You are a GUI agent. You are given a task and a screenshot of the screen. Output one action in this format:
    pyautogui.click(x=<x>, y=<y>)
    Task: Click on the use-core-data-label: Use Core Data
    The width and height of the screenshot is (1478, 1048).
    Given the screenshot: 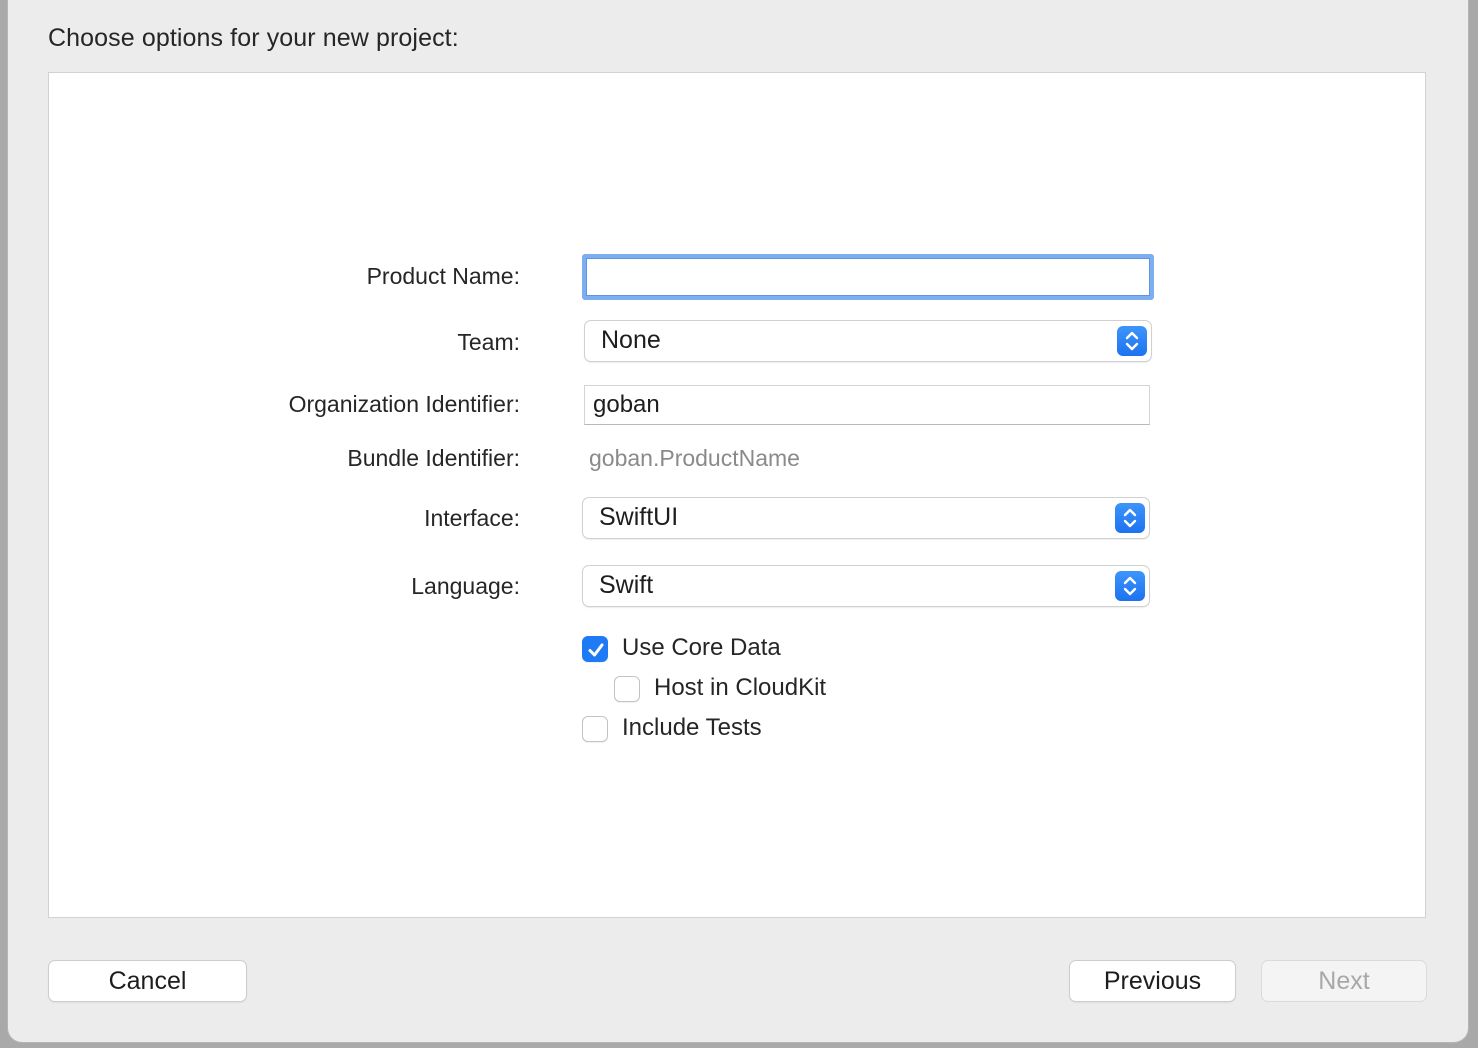 What is the action you would take?
    pyautogui.click(x=701, y=647)
    